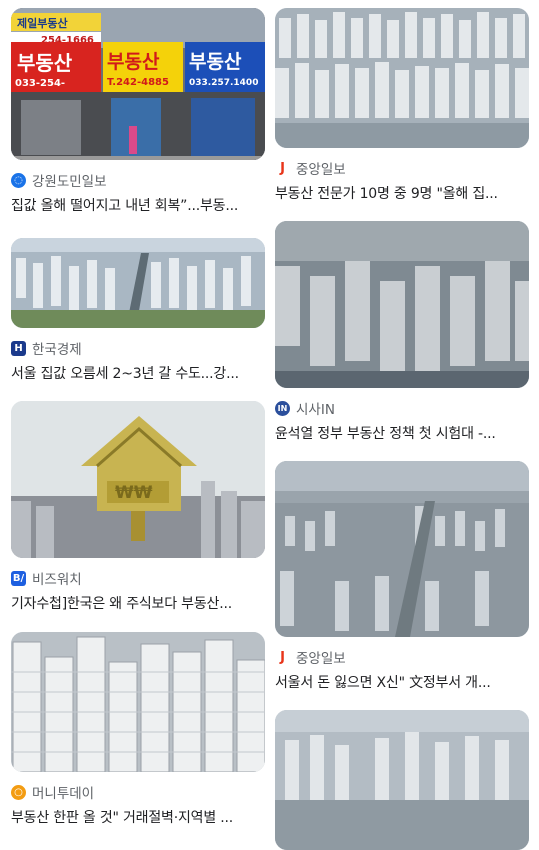 This screenshot has height=850, width=539. What do you see at coordinates (57, 350) in the screenshot?
I see `source-name: 한국경제` at bounding box center [57, 350].